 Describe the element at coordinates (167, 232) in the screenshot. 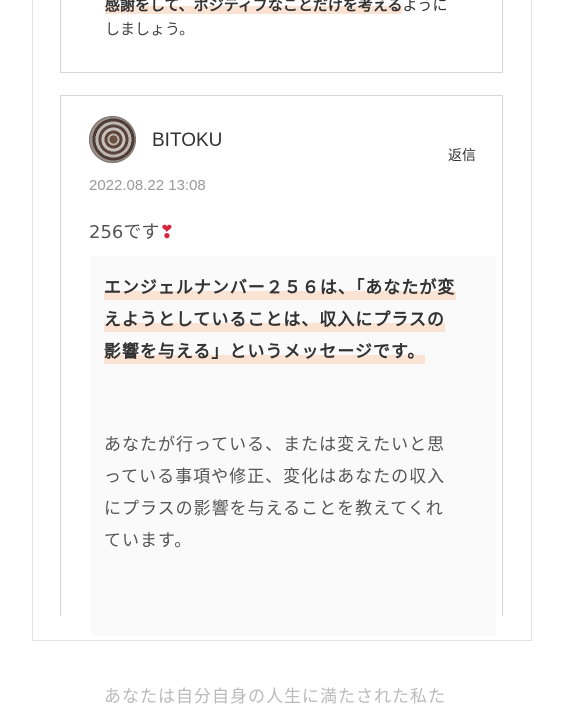

I see `heart-exclamation-icon: ❣` at that location.